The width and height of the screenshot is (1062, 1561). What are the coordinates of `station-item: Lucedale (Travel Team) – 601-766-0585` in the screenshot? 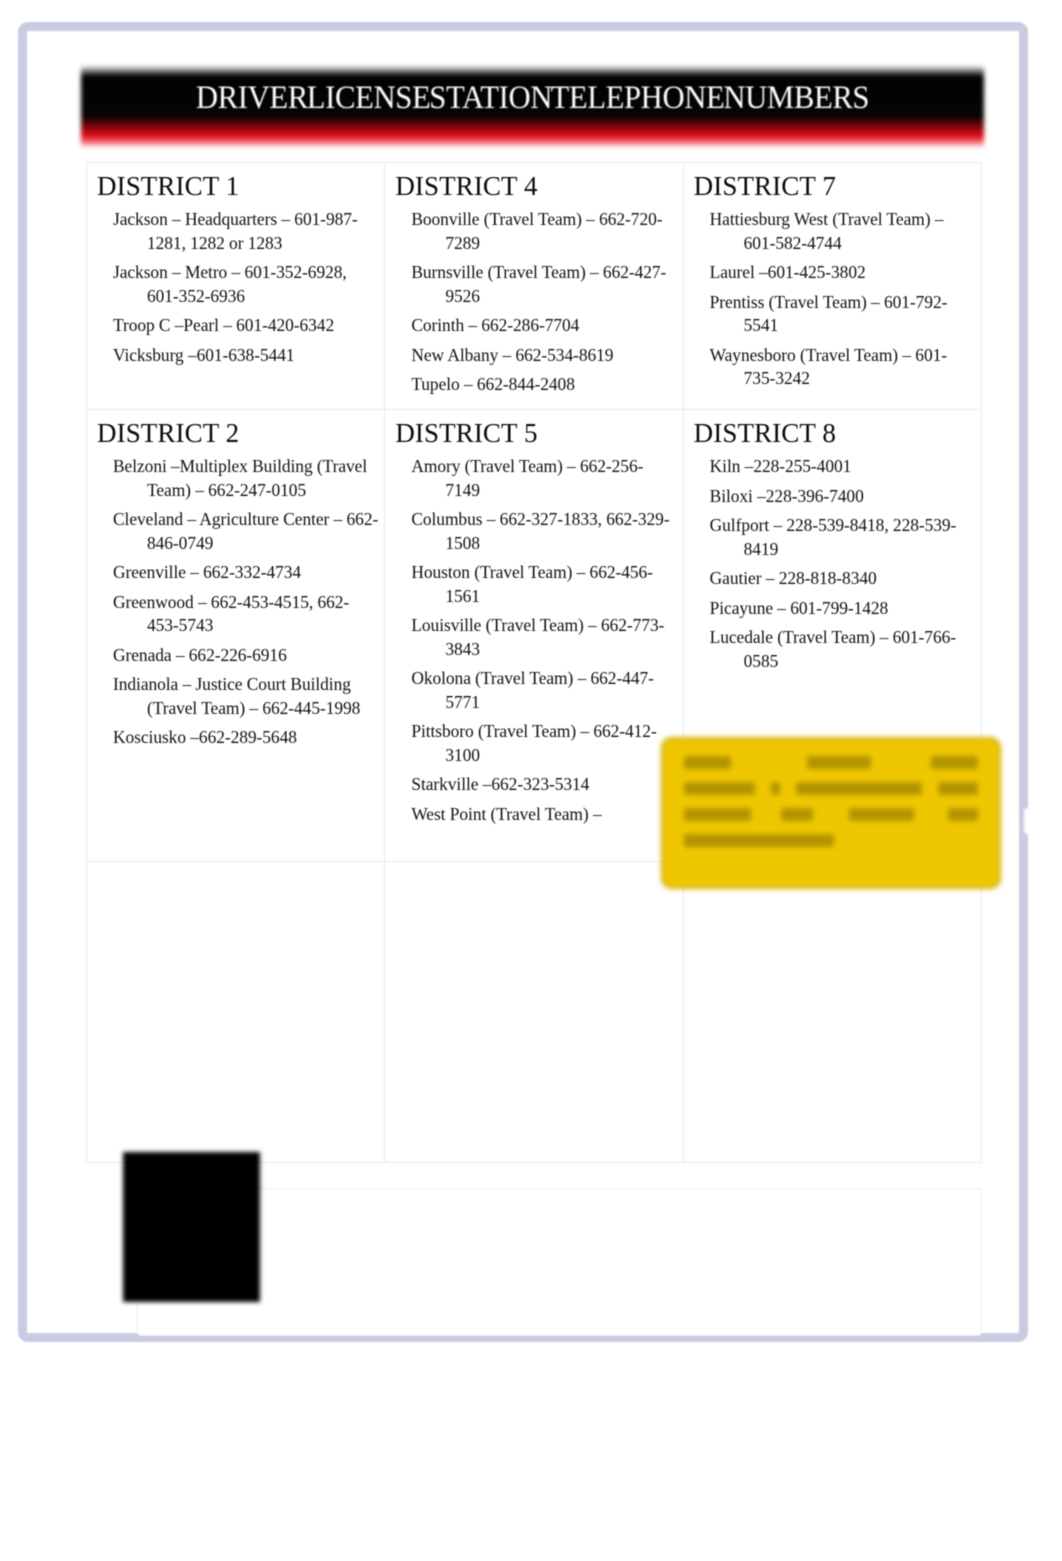 It's located at (832, 649).